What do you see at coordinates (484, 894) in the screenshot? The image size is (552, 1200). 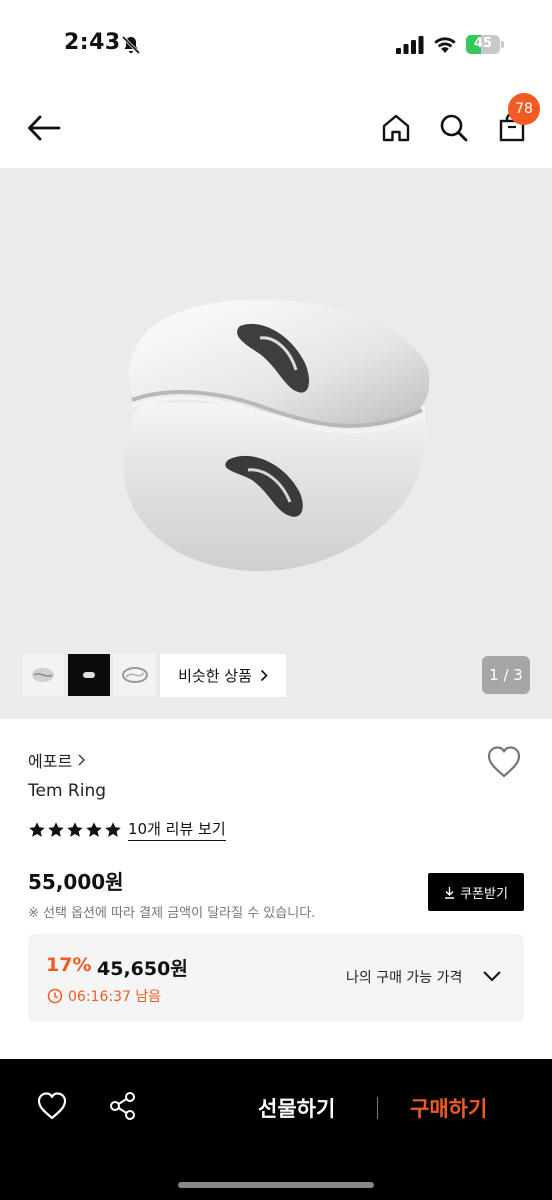 I see `coupon-label: 쿠폰받기` at bounding box center [484, 894].